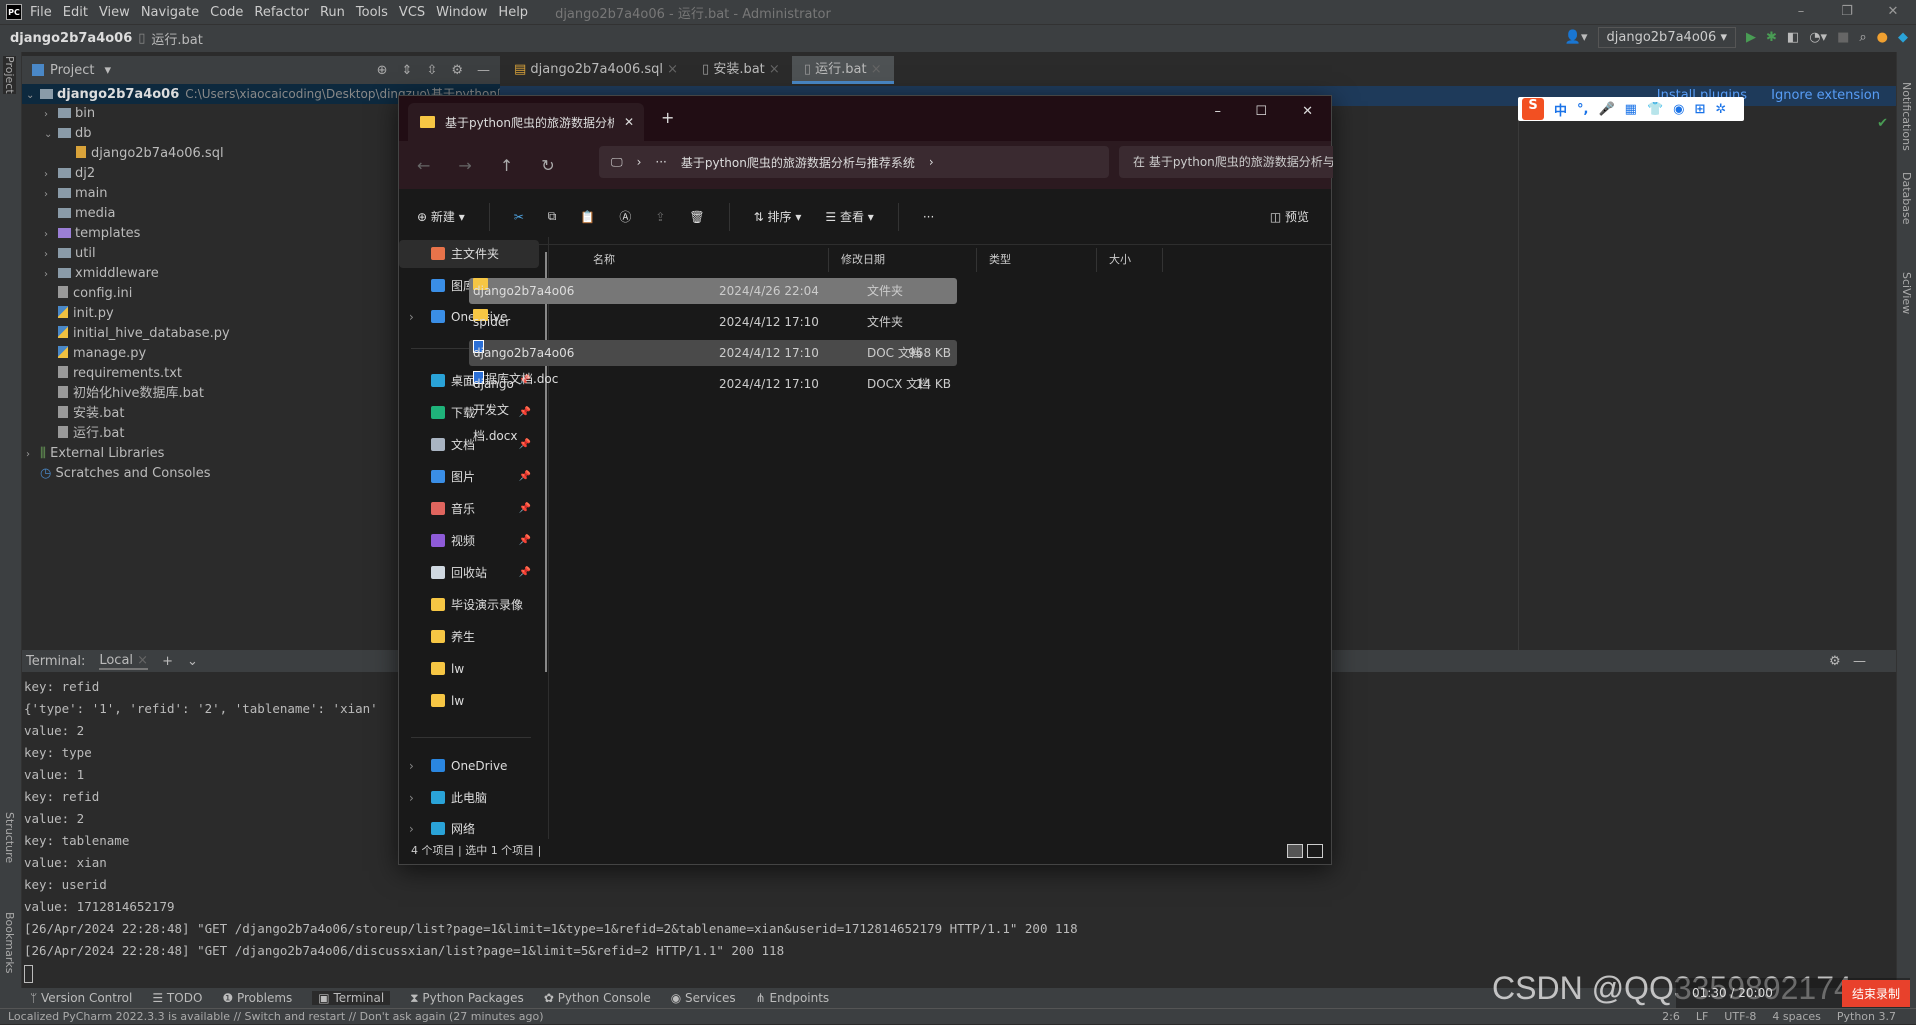 The height and width of the screenshot is (1025, 1916). I want to click on column-header: 大小, so click(1130, 260).